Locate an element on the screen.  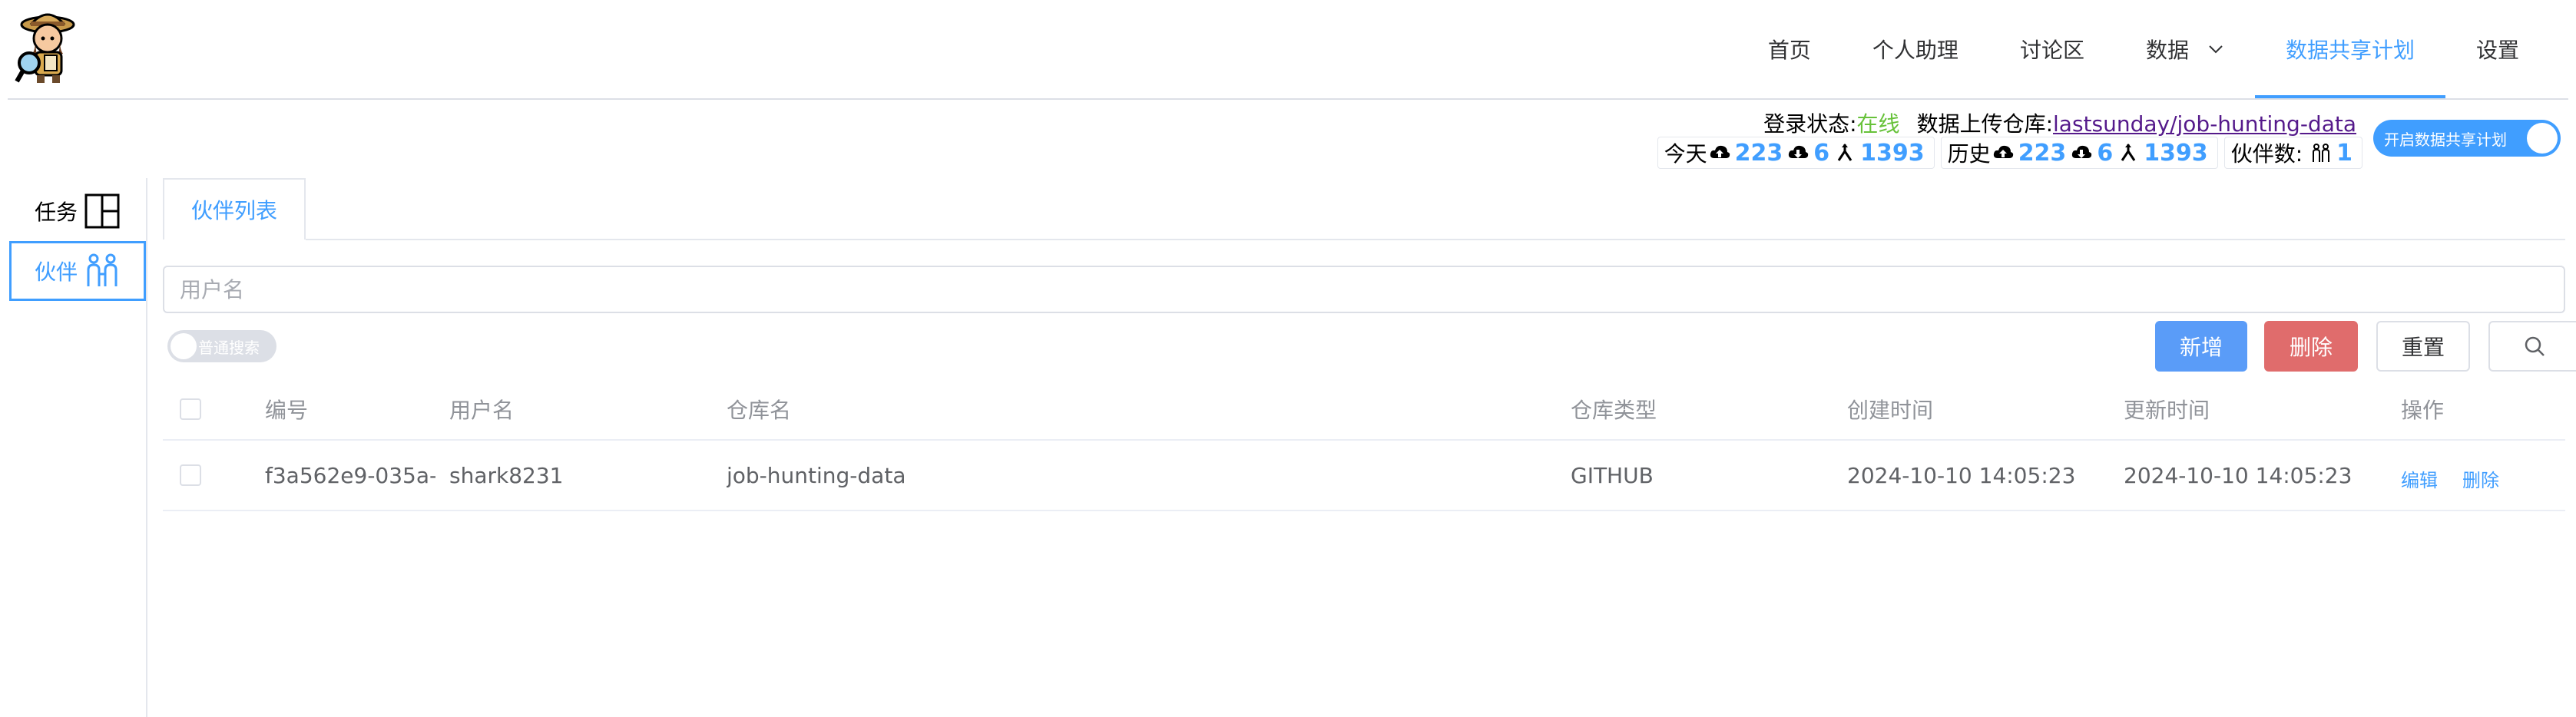
data-share-toggle-label: 开启数据共享计划 is located at coordinates (2445, 139).